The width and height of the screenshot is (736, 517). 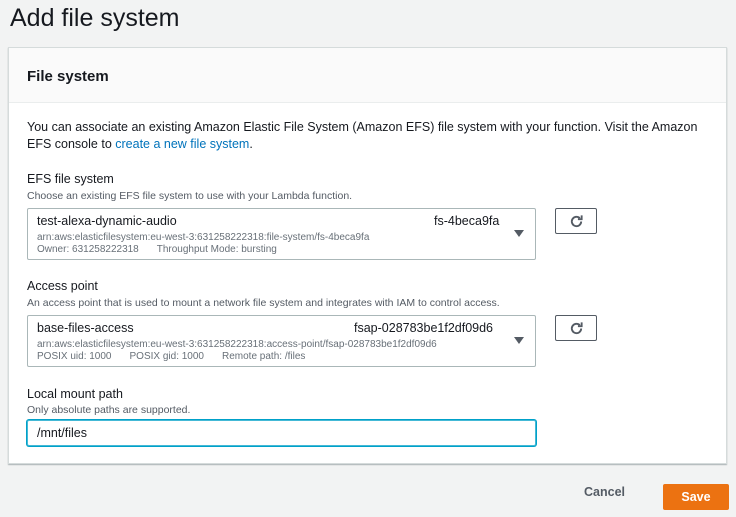 I want to click on access-point-label: Access point, so click(x=62, y=286).